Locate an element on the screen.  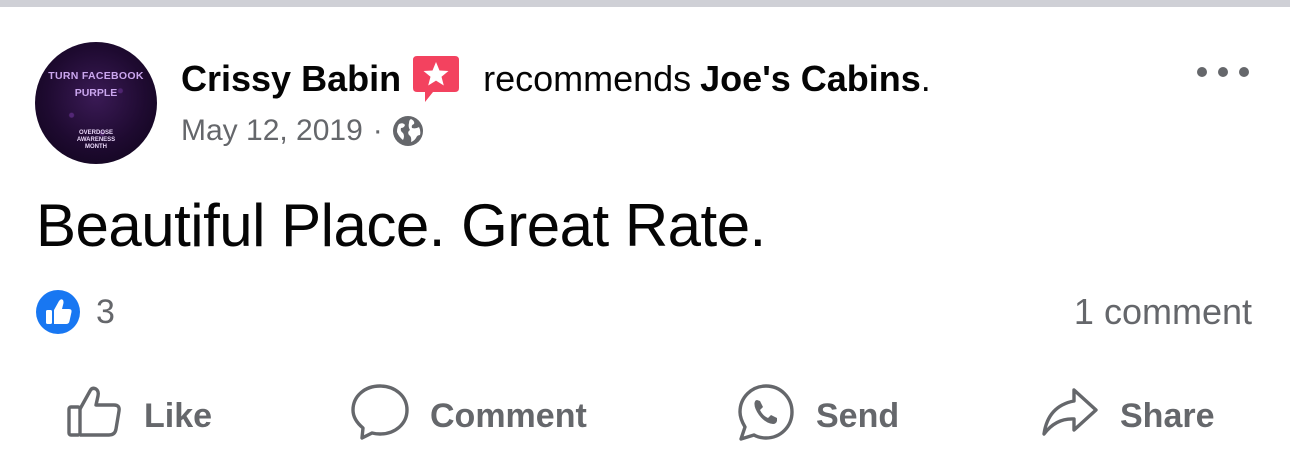
send-button: Send is located at coordinates (818, 414).